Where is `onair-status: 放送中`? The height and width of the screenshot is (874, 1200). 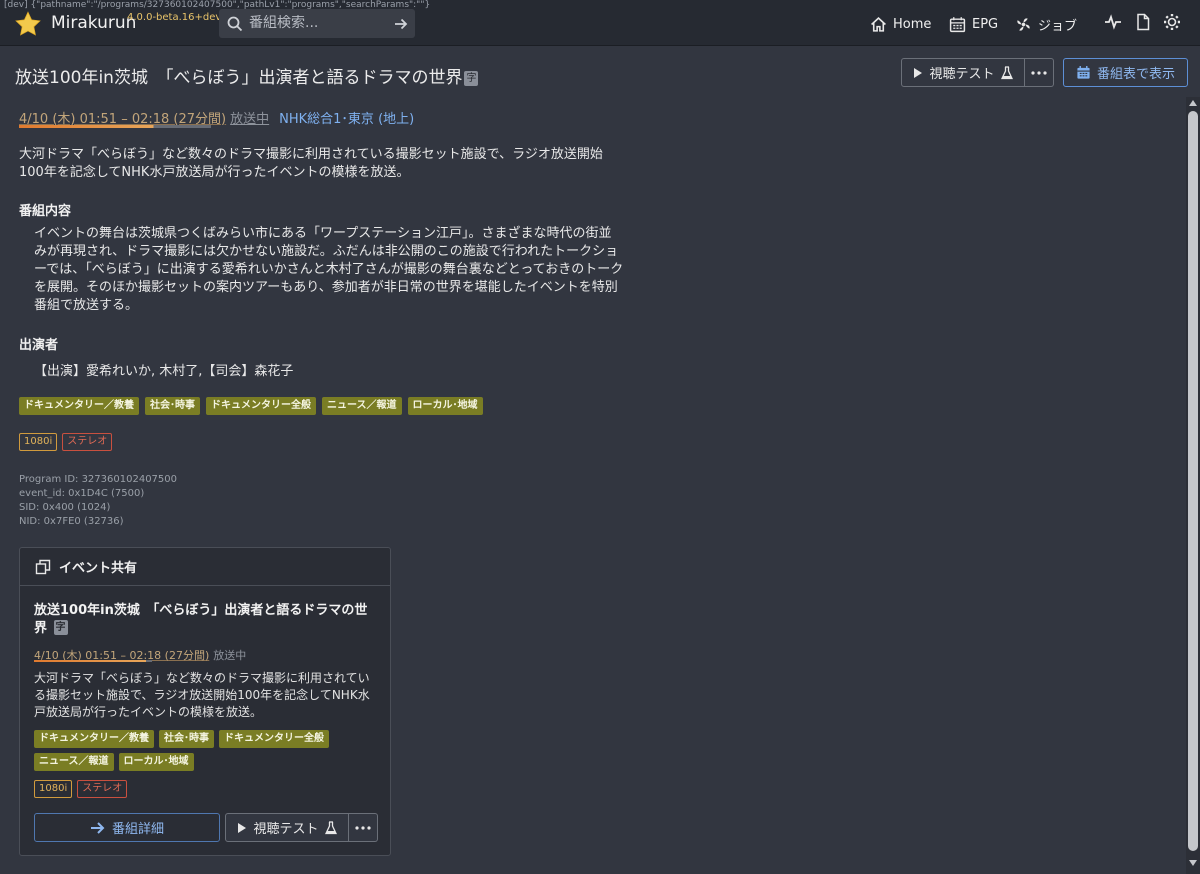 onair-status: 放送中 is located at coordinates (250, 119).